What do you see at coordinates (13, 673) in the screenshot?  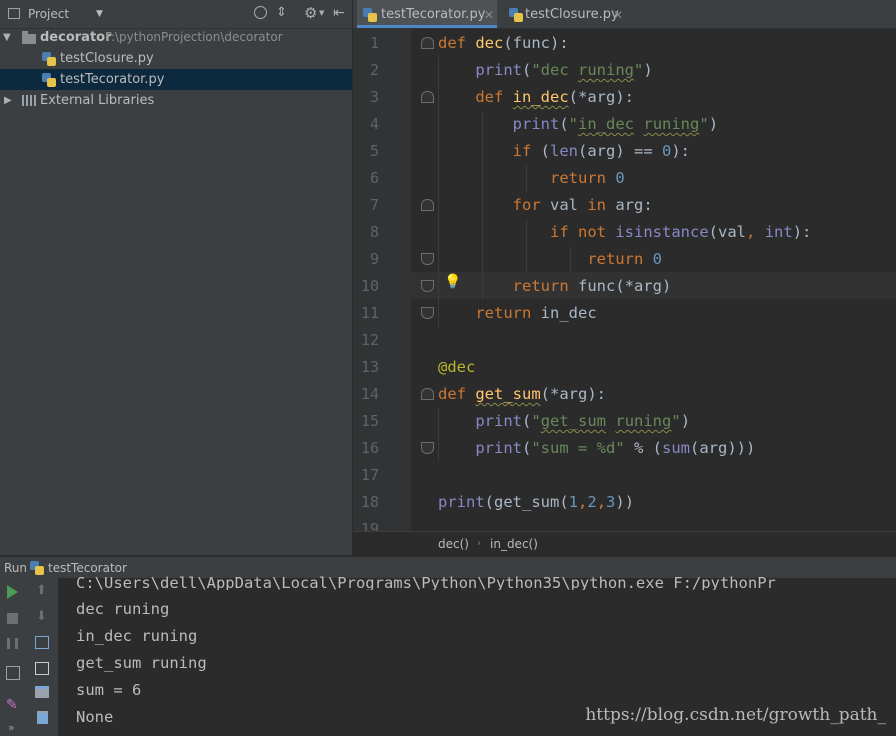 I see `layout-icon` at bounding box center [13, 673].